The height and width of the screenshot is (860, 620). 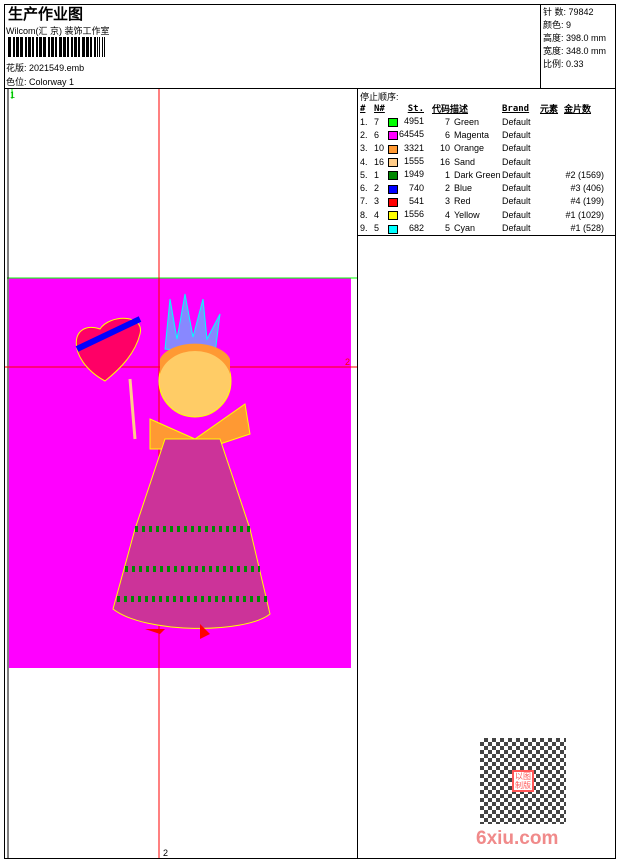 I want to click on needle-number: 6, so click(x=377, y=134).